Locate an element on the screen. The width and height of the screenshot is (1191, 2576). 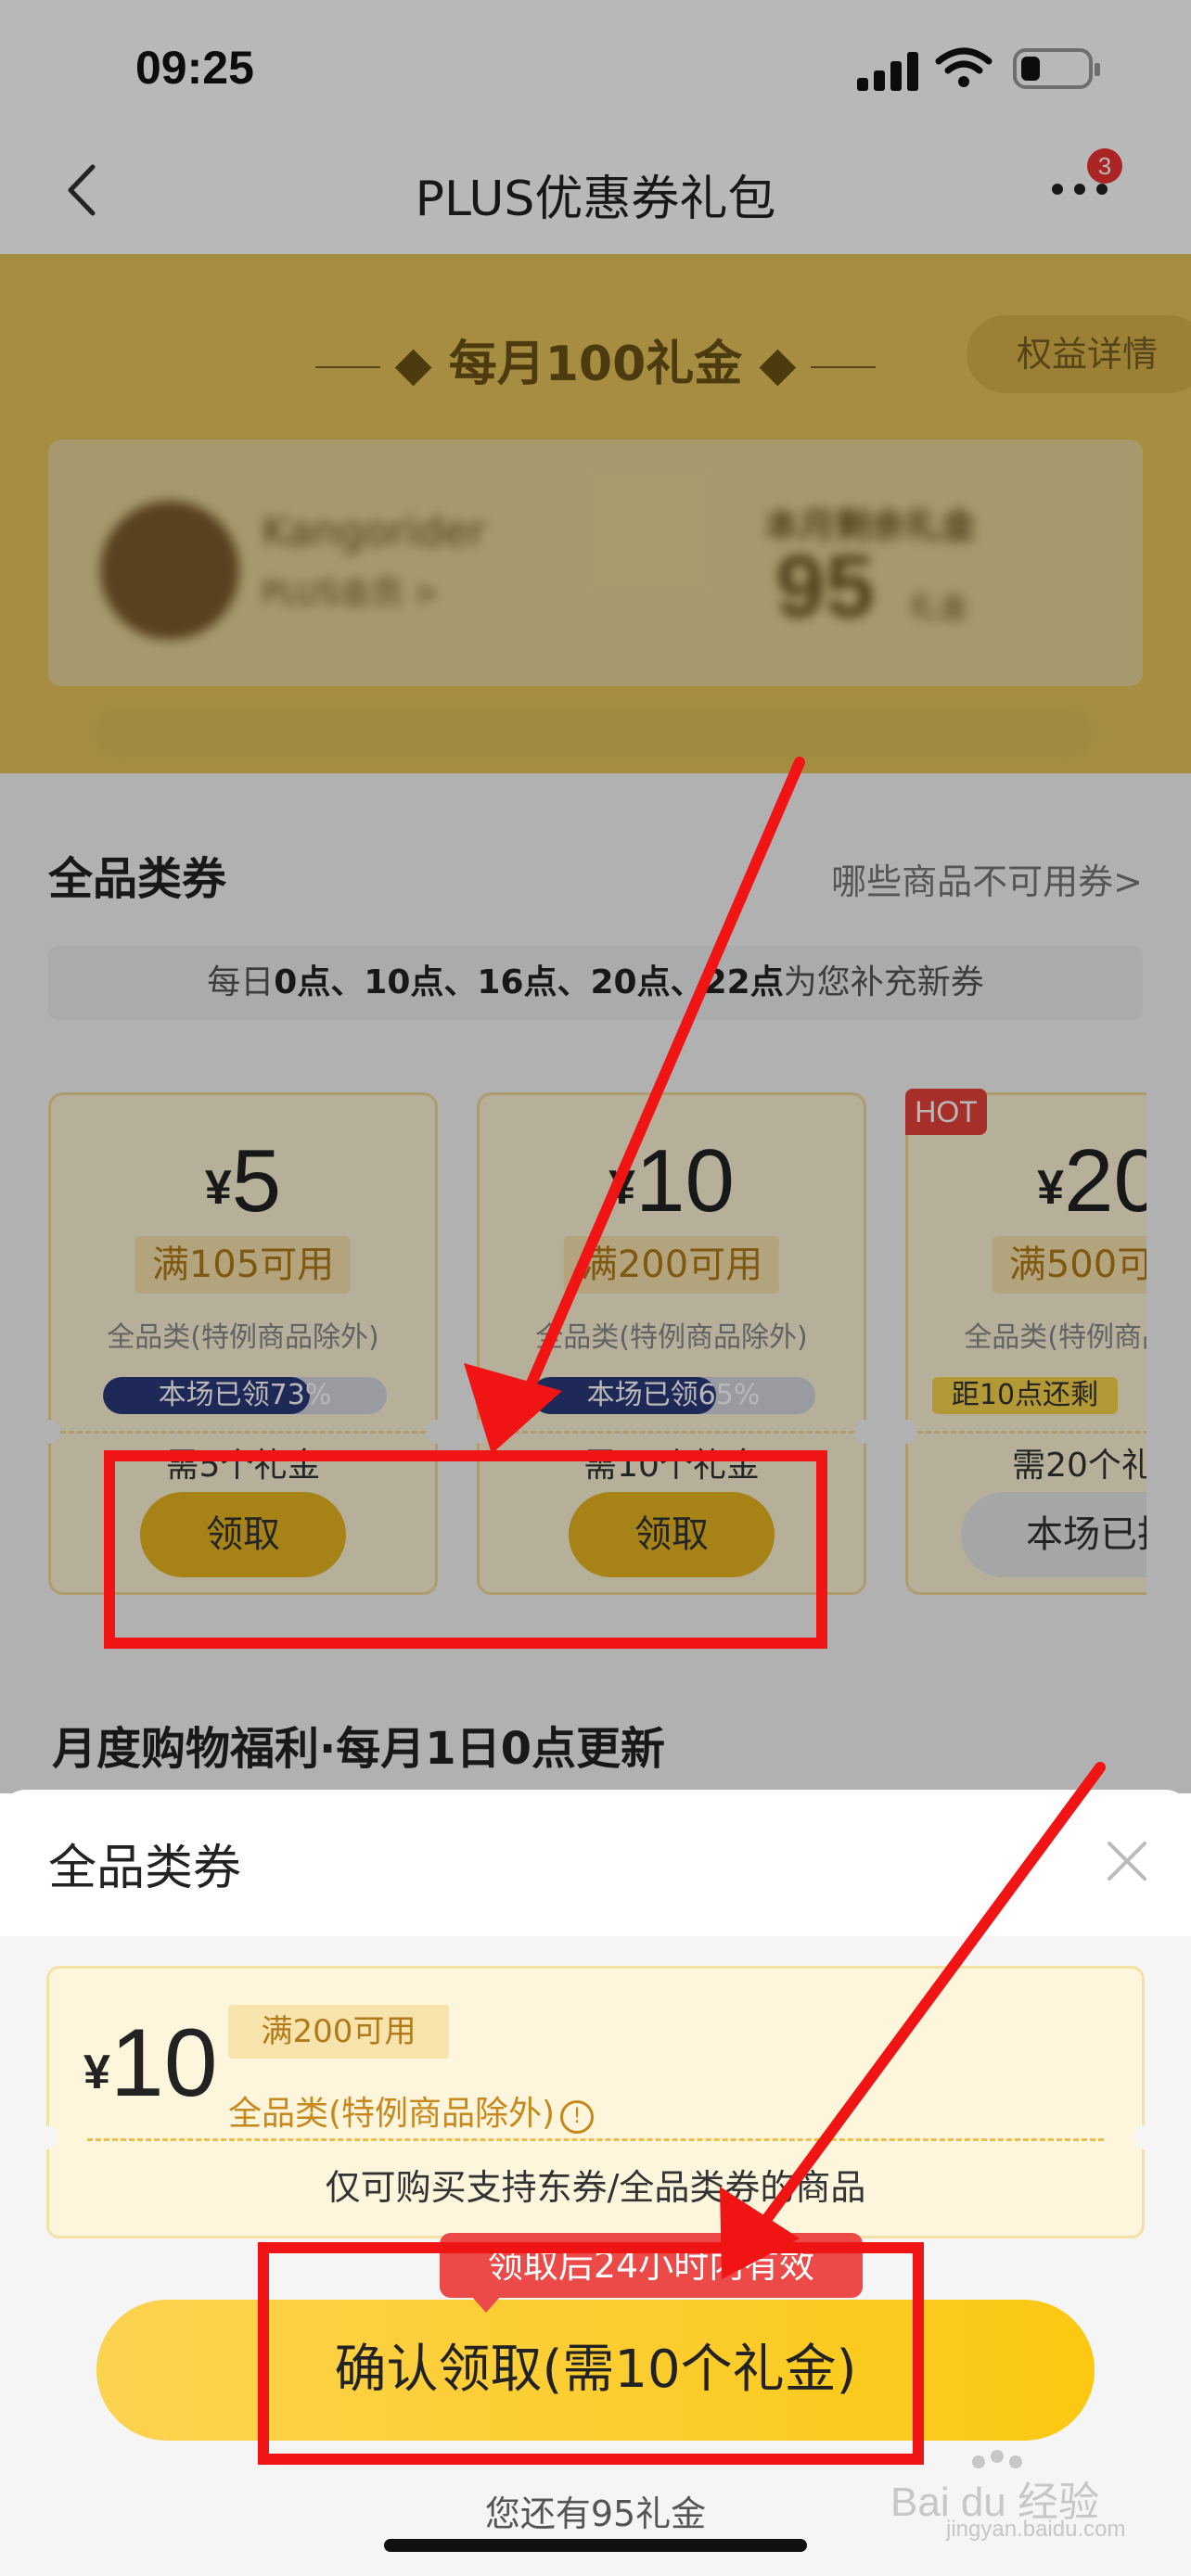
watermark-url: jingyan.baidu.com is located at coordinates (1036, 2529).